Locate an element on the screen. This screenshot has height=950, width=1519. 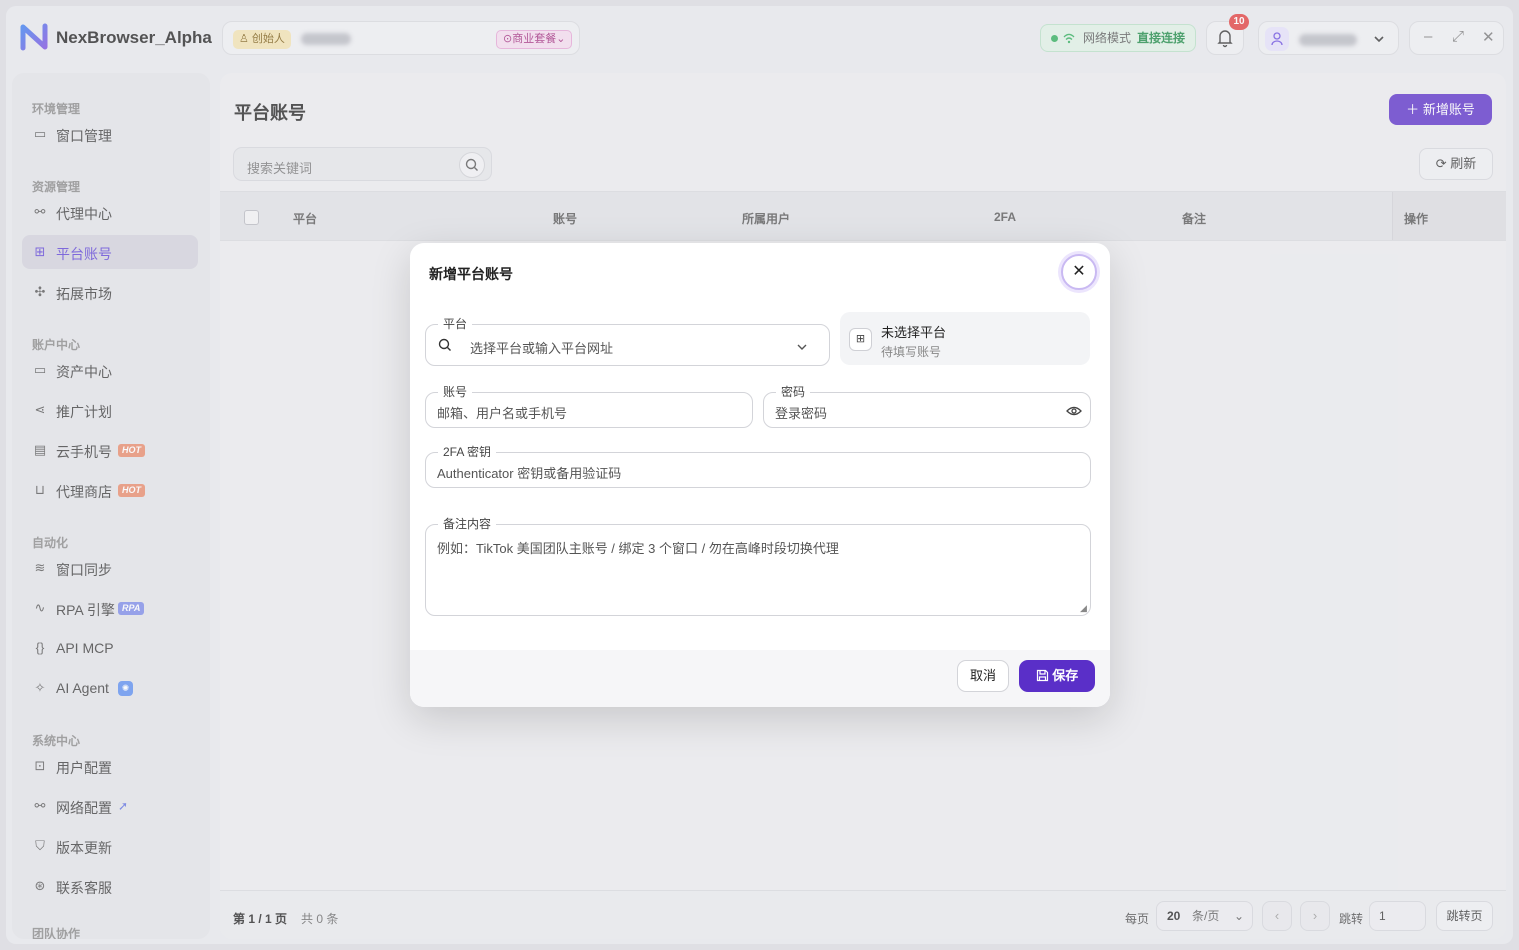
grid-icon: ⊞ is located at coordinates (860, 339).